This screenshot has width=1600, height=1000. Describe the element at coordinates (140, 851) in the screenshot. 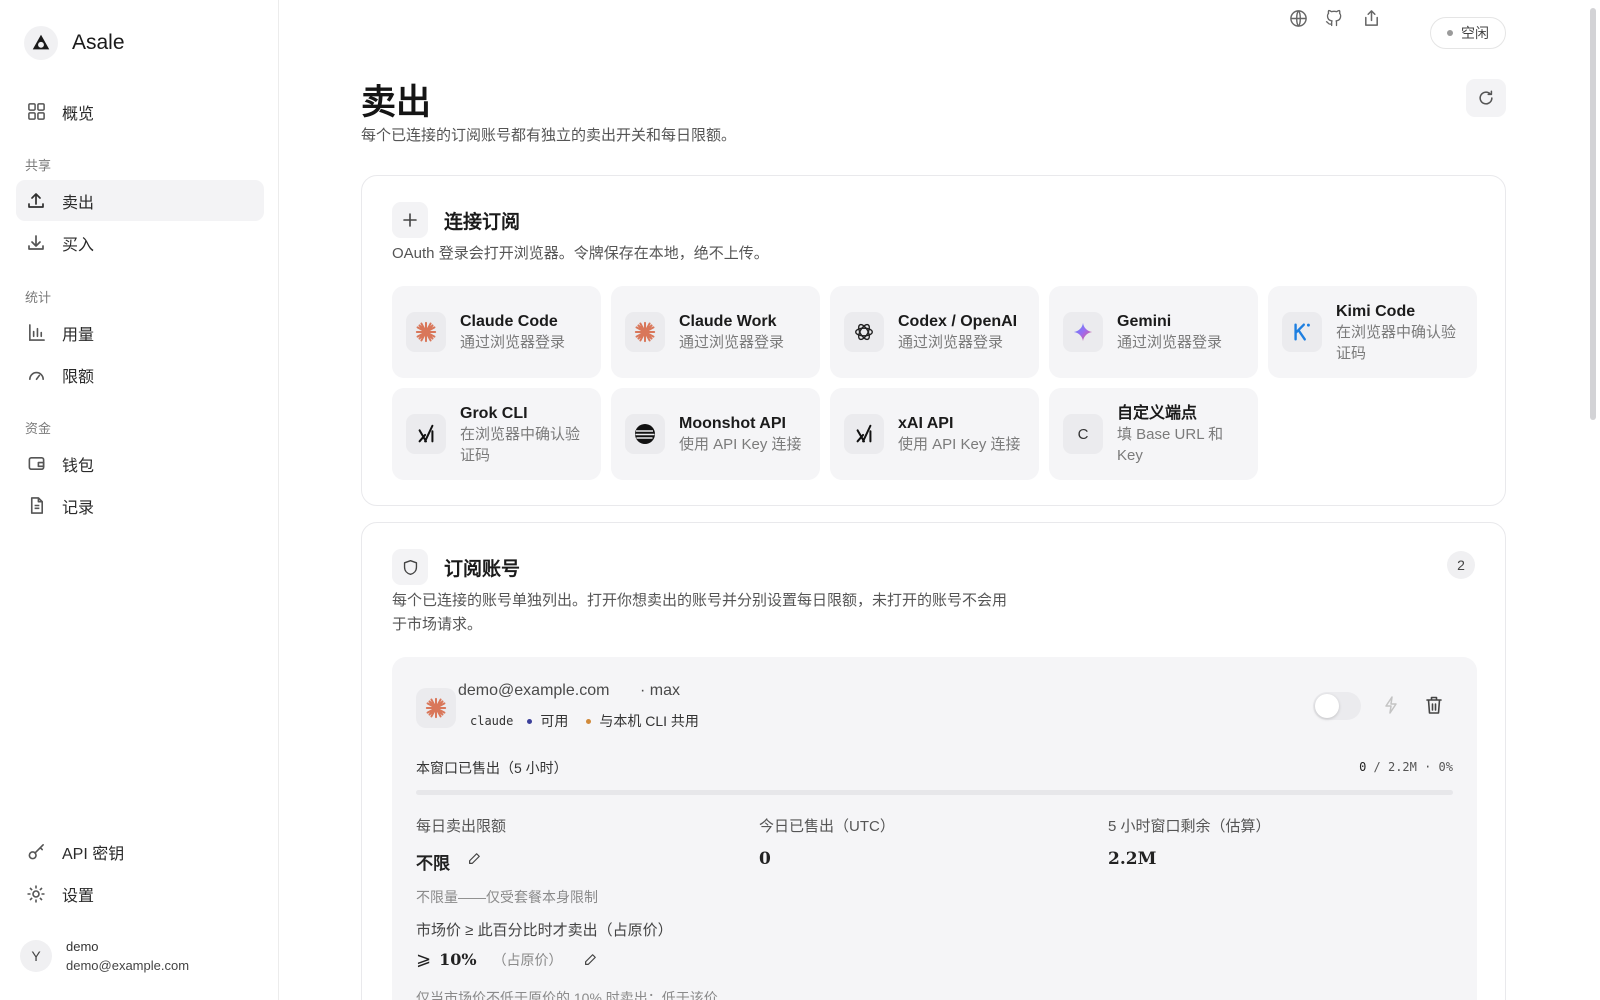

I see `sidebar-item-api-keys: API 密钥` at that location.